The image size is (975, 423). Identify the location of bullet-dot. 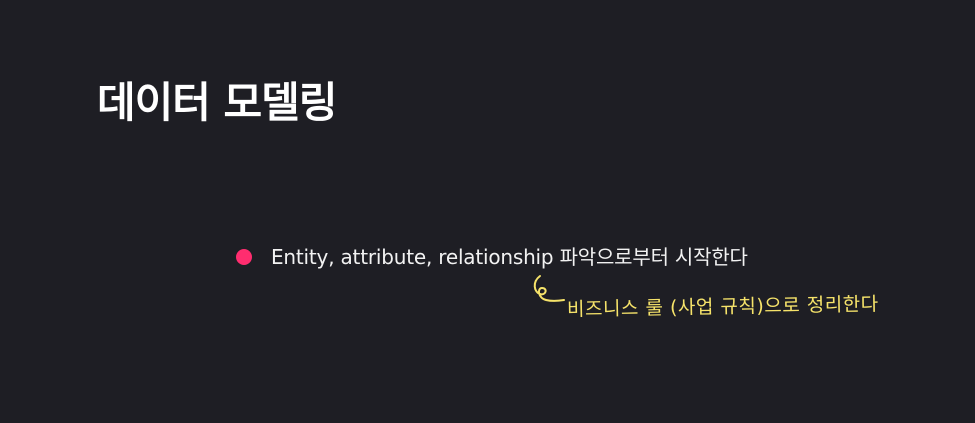
(244, 257).